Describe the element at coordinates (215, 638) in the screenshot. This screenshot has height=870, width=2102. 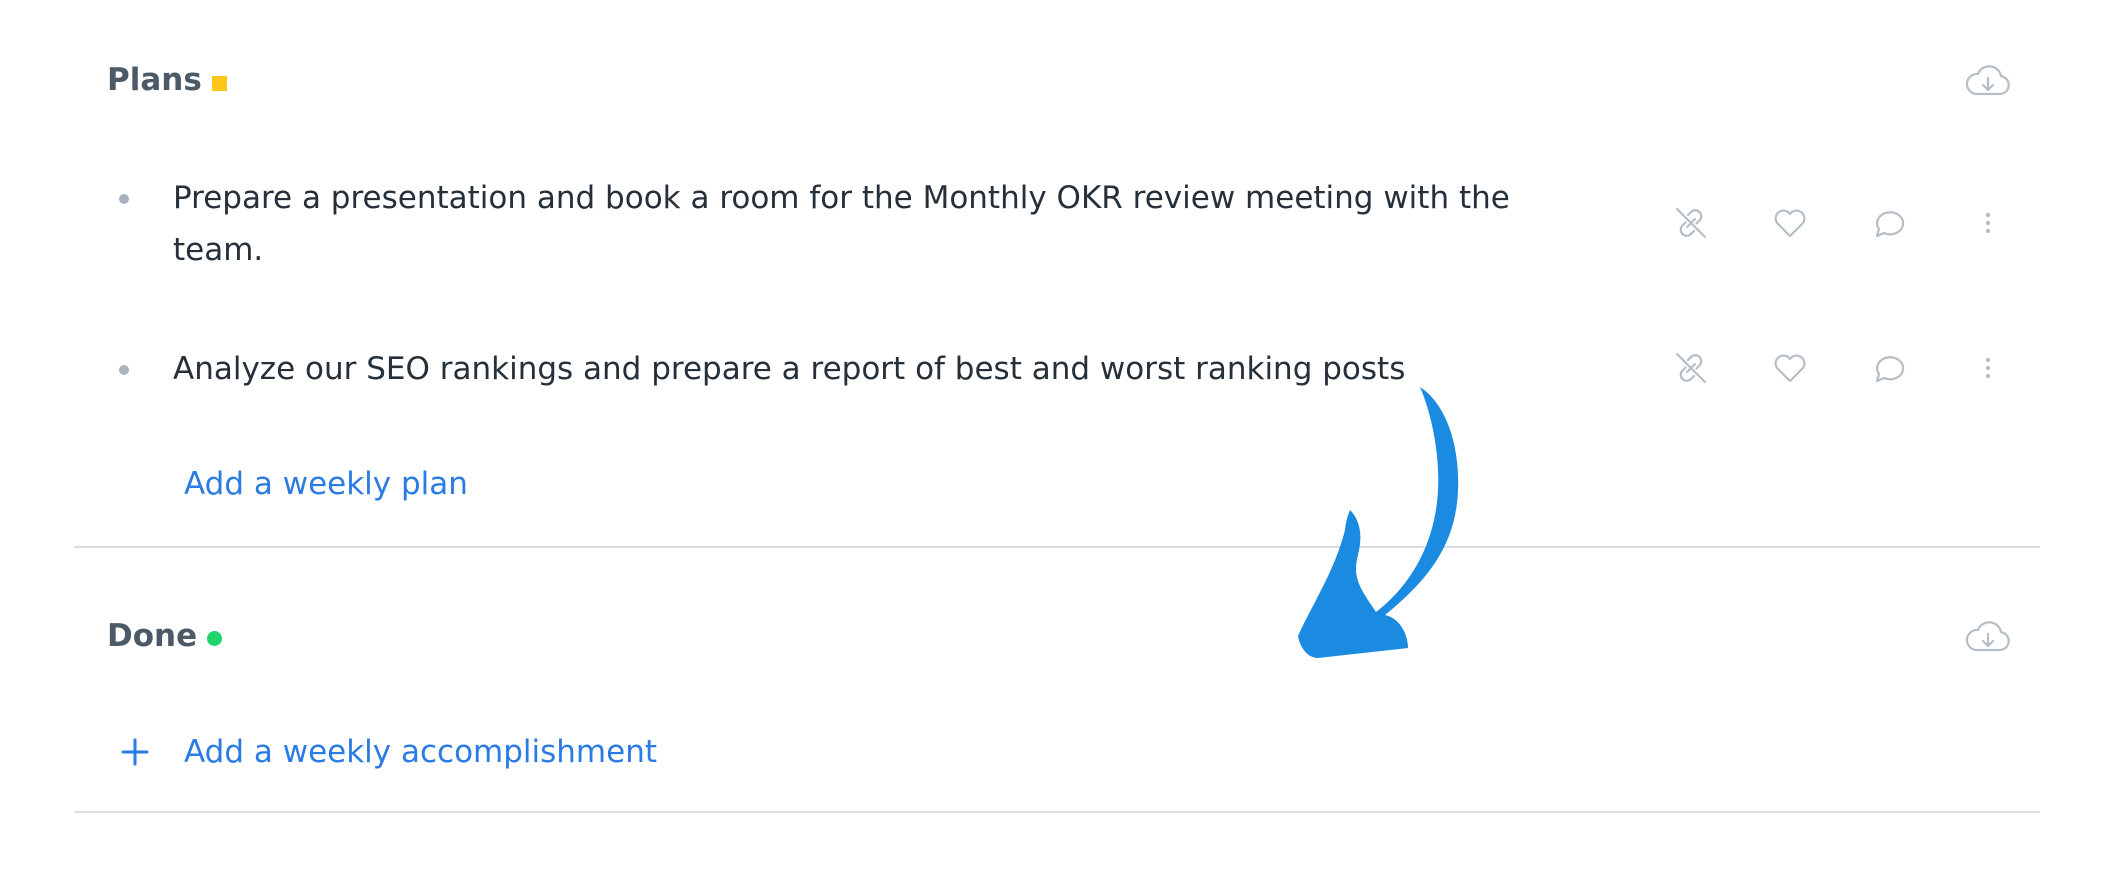
I see `done-status-marker` at that location.